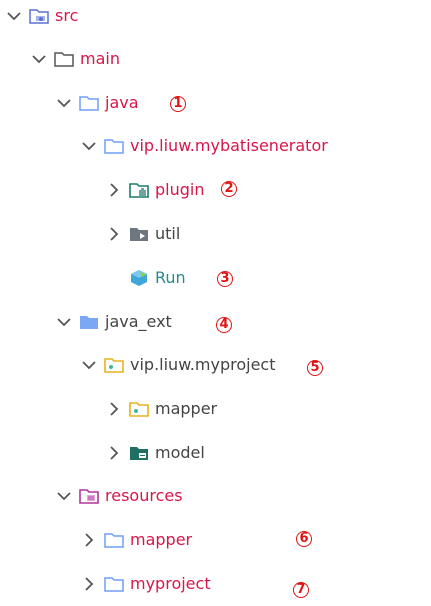  What do you see at coordinates (138, 321) in the screenshot?
I see `tree-node-label: java_ext` at bounding box center [138, 321].